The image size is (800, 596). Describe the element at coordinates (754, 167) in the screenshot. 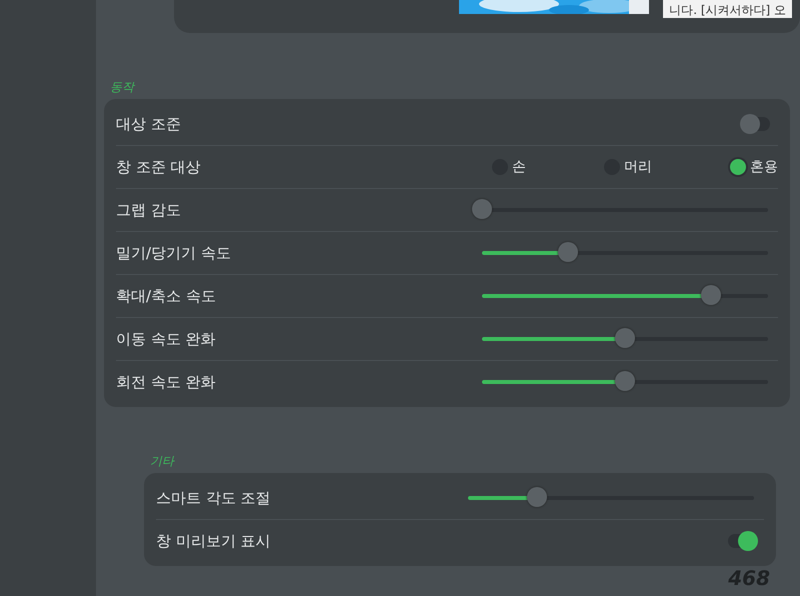

I see `radio-option: 혼용` at that location.